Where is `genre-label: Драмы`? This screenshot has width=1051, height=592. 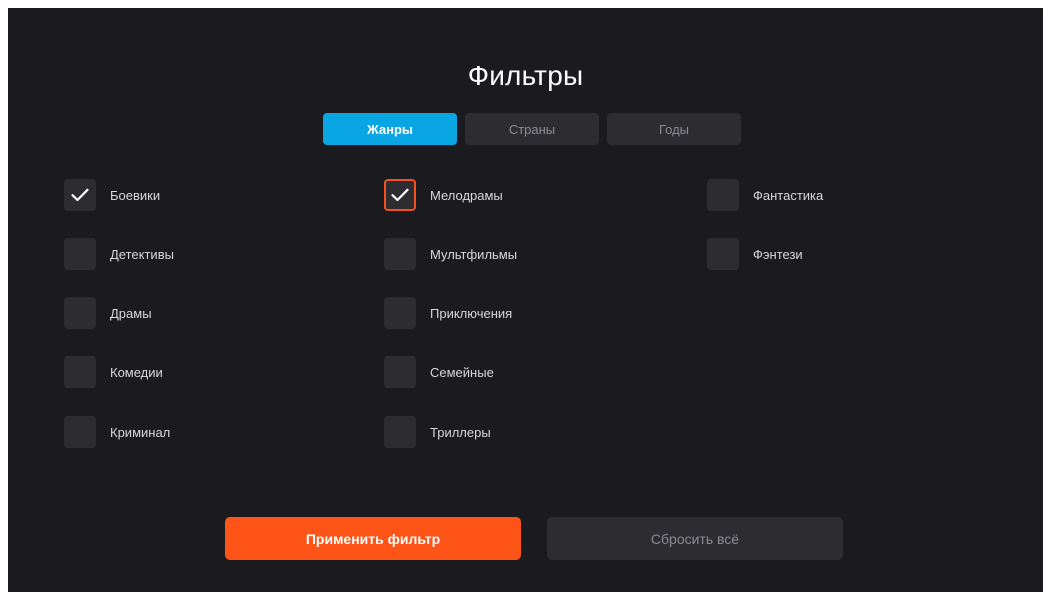
genre-label: Драмы is located at coordinates (131, 313).